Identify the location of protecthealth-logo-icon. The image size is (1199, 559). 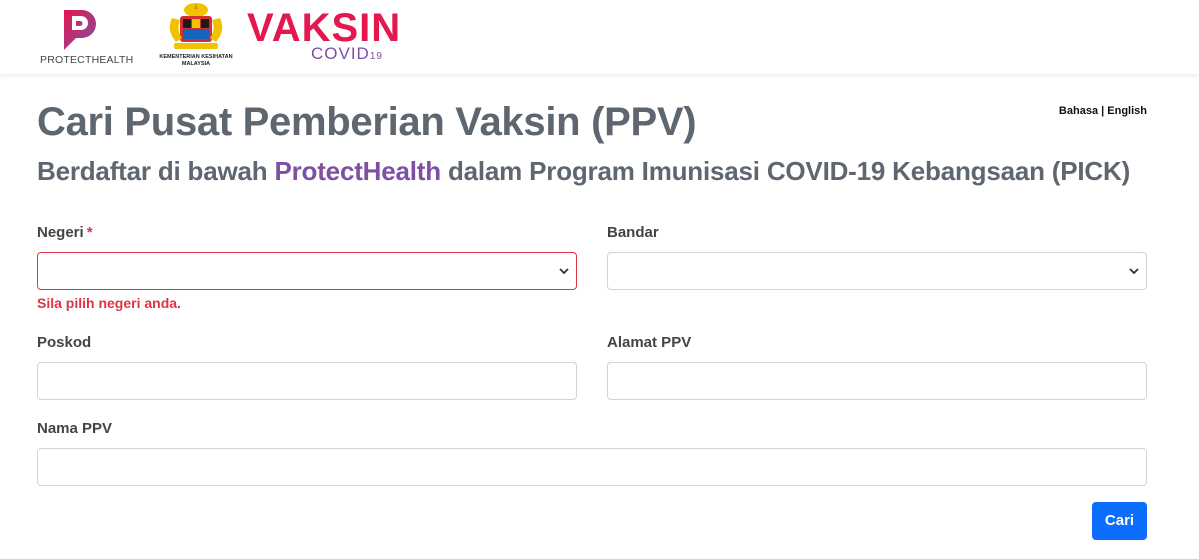
(80, 30).